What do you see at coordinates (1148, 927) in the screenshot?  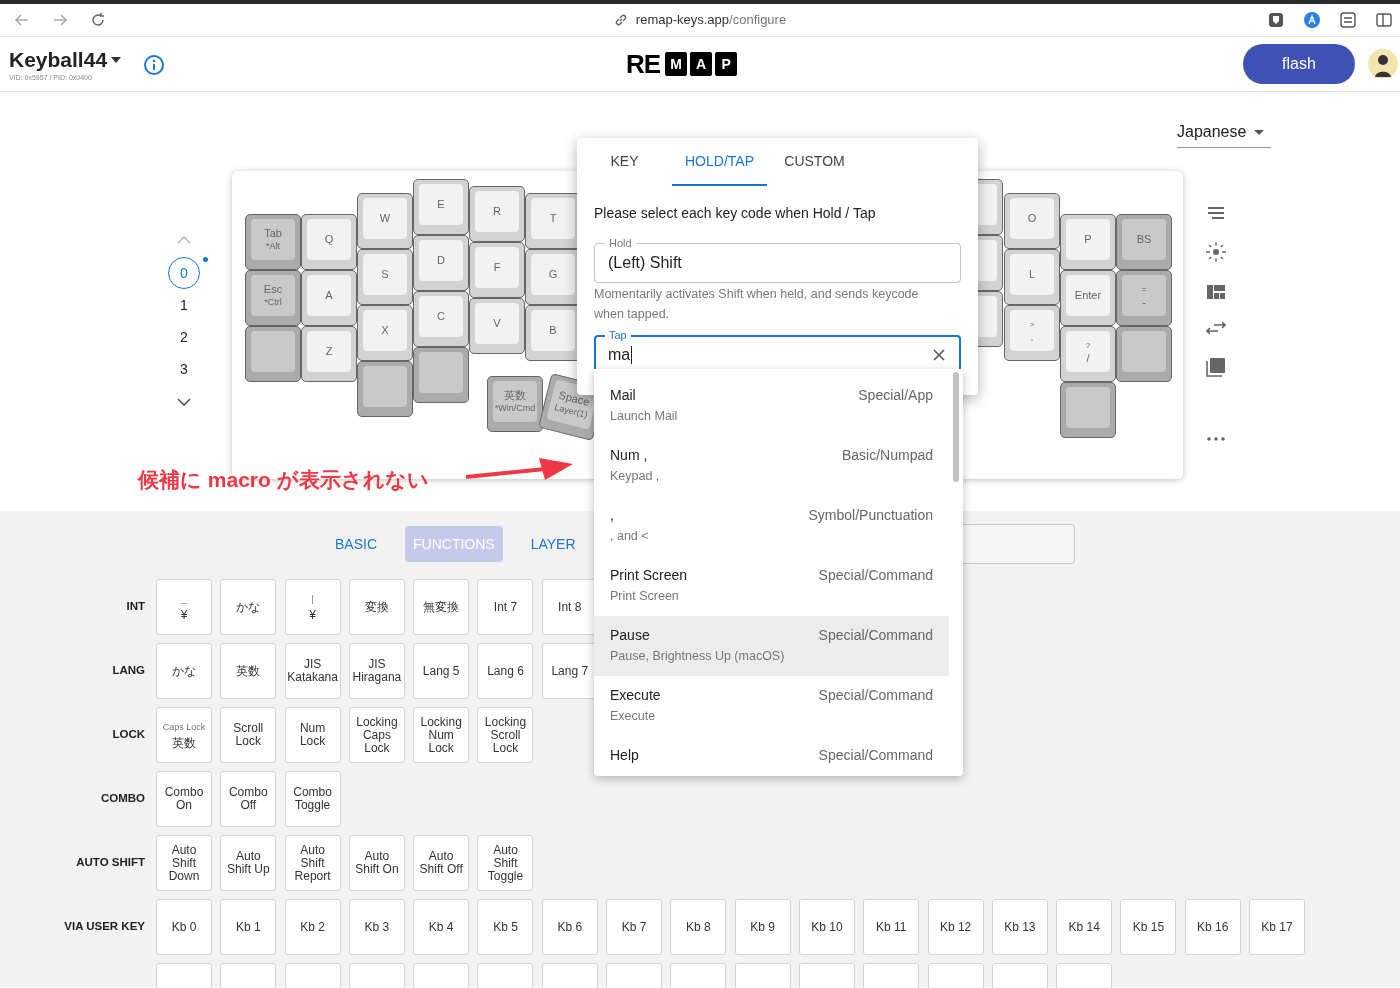 I see `keycode-button: Kb 15` at bounding box center [1148, 927].